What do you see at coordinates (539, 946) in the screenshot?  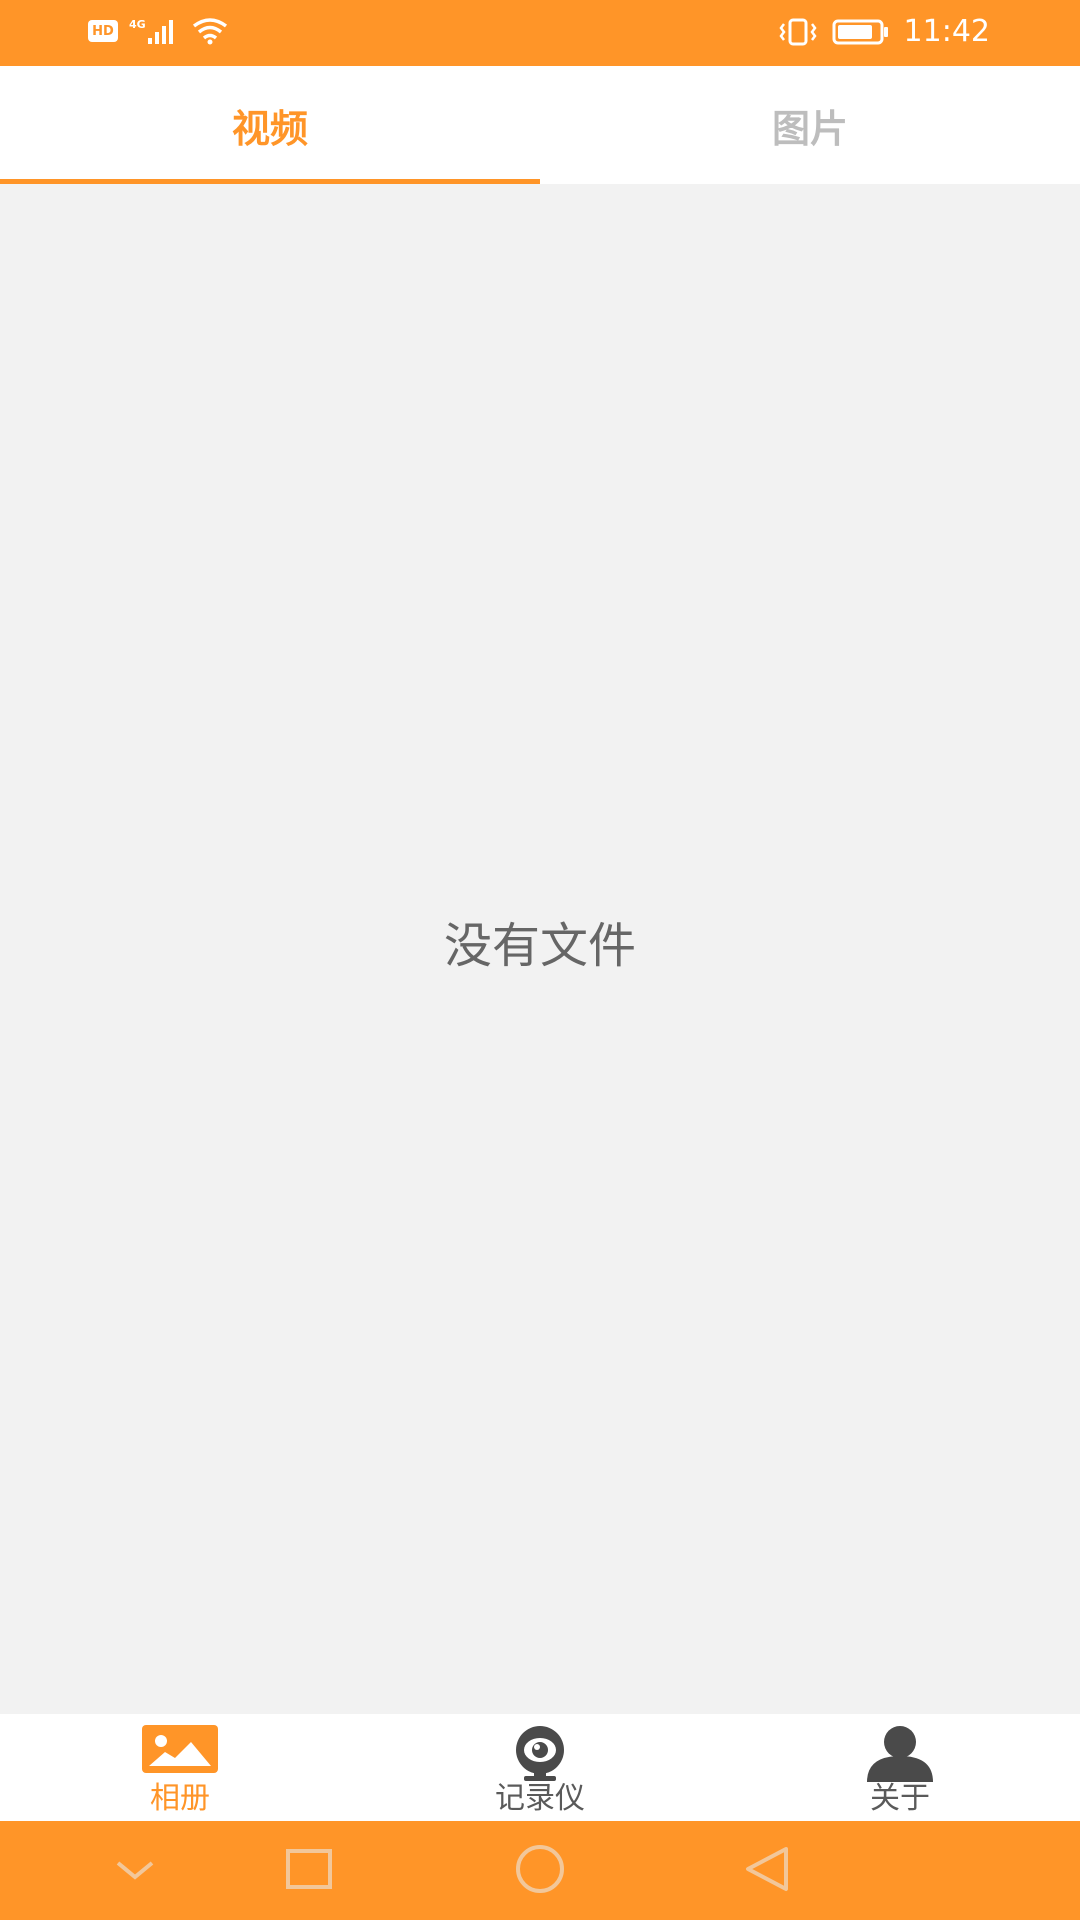 I see `empty-state-message: 没有文件` at bounding box center [539, 946].